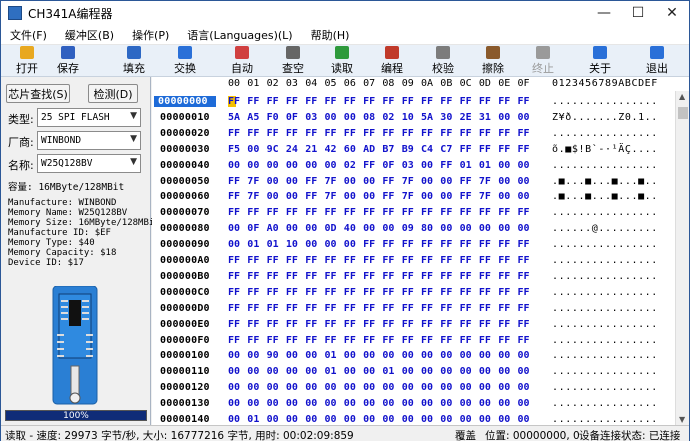  What do you see at coordinates (410, 228) in the screenshot?
I see `hex-byte: 09` at bounding box center [410, 228].